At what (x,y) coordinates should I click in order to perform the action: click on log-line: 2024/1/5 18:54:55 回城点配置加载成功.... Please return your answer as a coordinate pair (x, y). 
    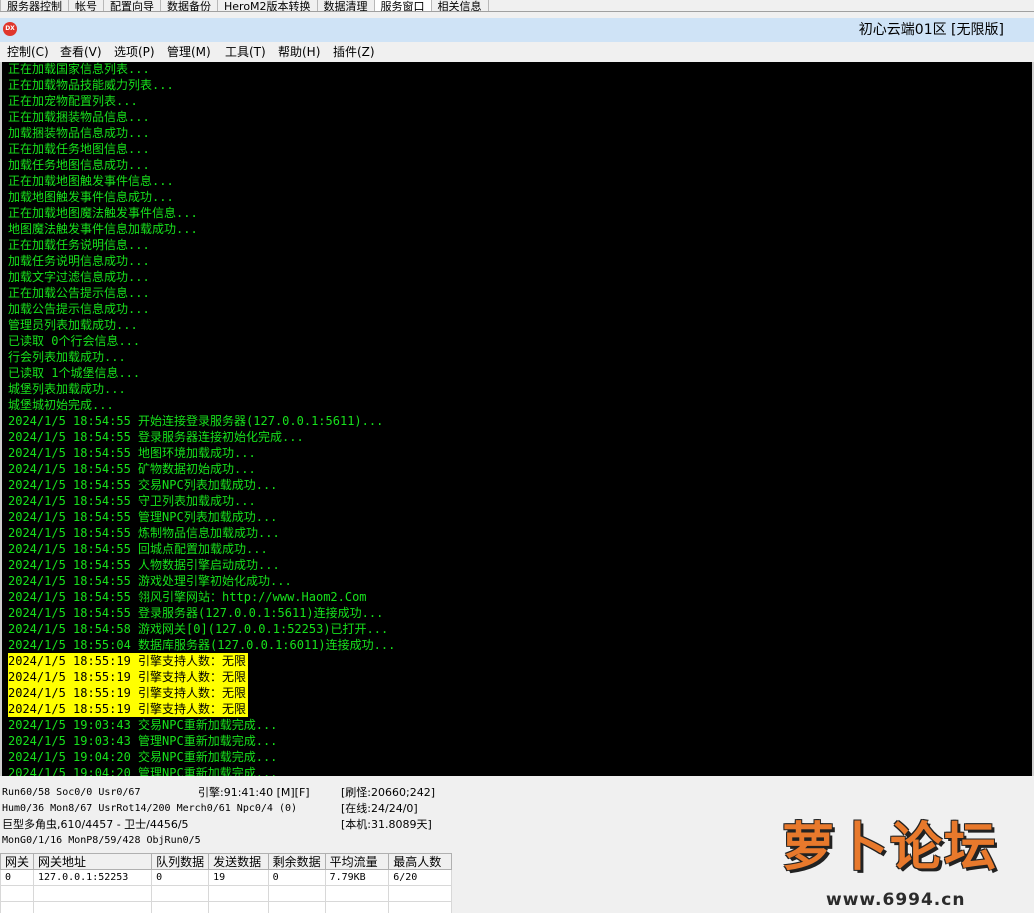
    Looking at the image, I should click on (138, 549).